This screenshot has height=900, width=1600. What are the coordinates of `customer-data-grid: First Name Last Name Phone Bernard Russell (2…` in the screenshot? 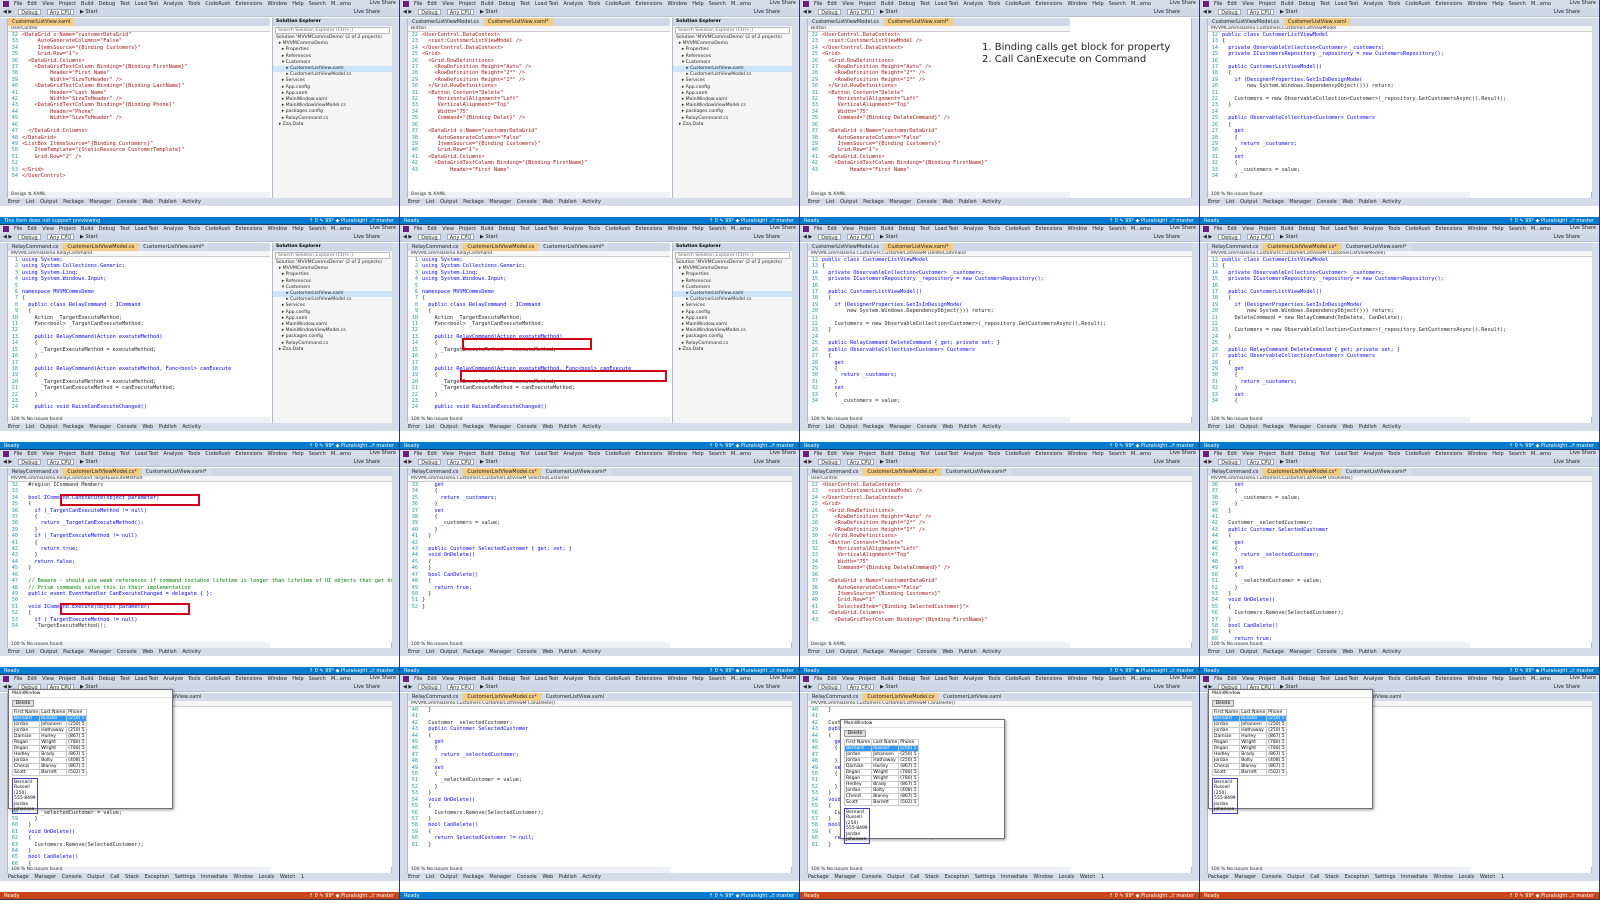 It's located at (49, 742).